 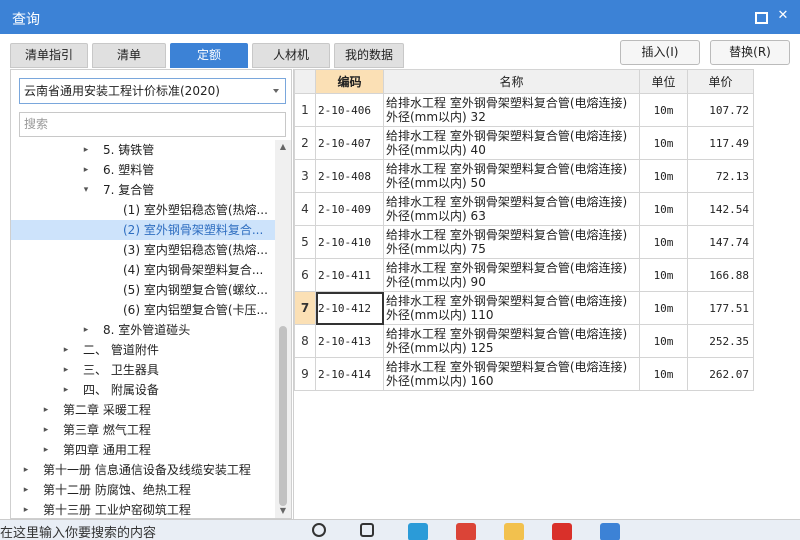 I want to click on replace-button: 替换(R), so click(x=750, y=52).